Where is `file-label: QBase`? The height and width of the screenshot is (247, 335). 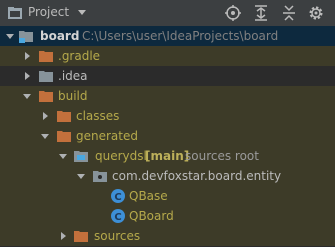
file-label: QBase is located at coordinates (148, 196).